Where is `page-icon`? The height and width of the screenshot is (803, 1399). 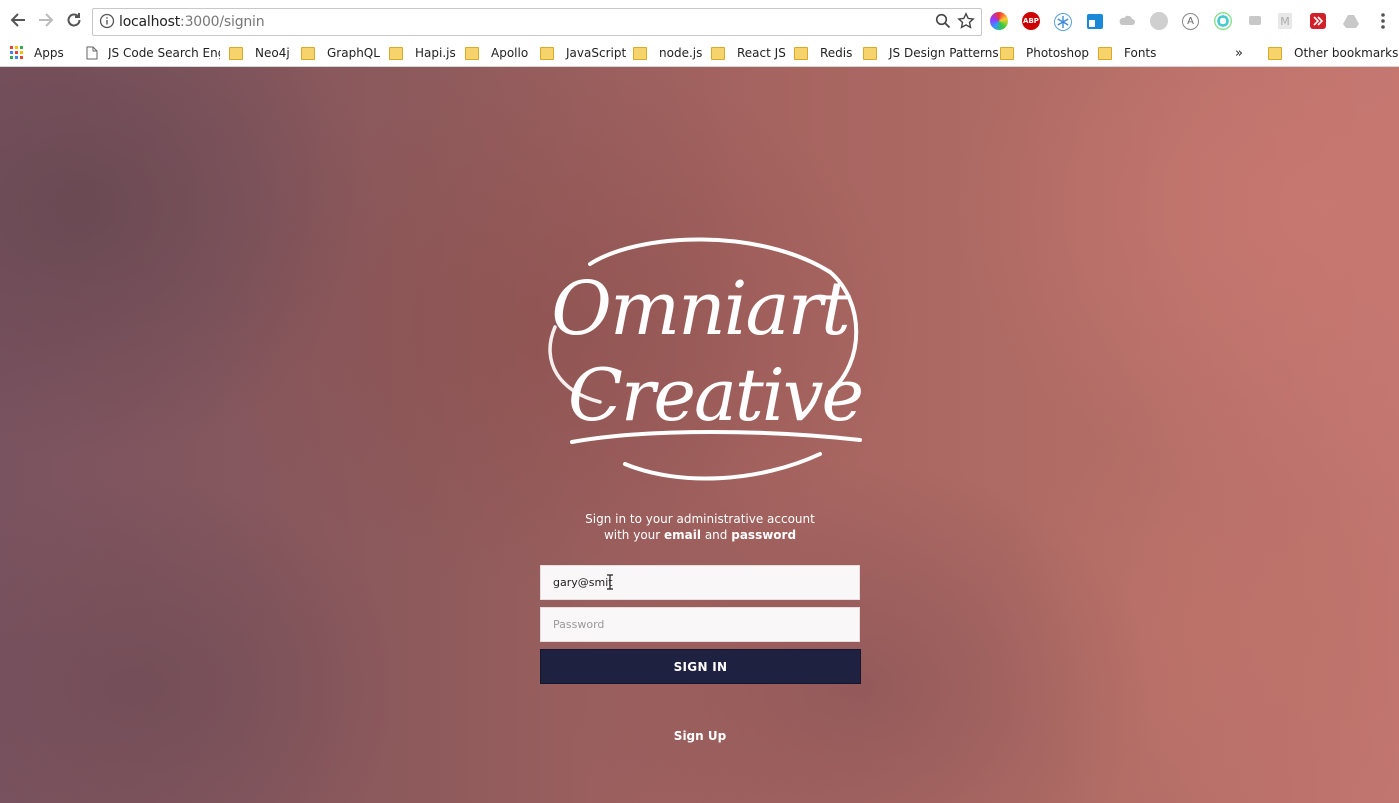 page-icon is located at coordinates (92, 53).